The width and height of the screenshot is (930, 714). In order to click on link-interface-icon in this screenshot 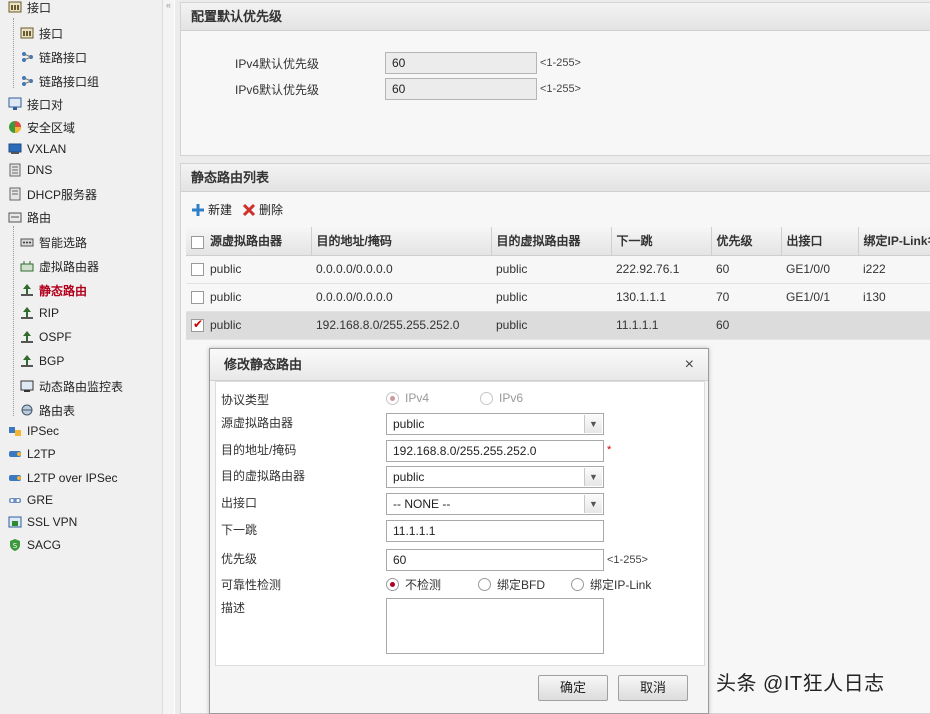, I will do `click(27, 57)`.